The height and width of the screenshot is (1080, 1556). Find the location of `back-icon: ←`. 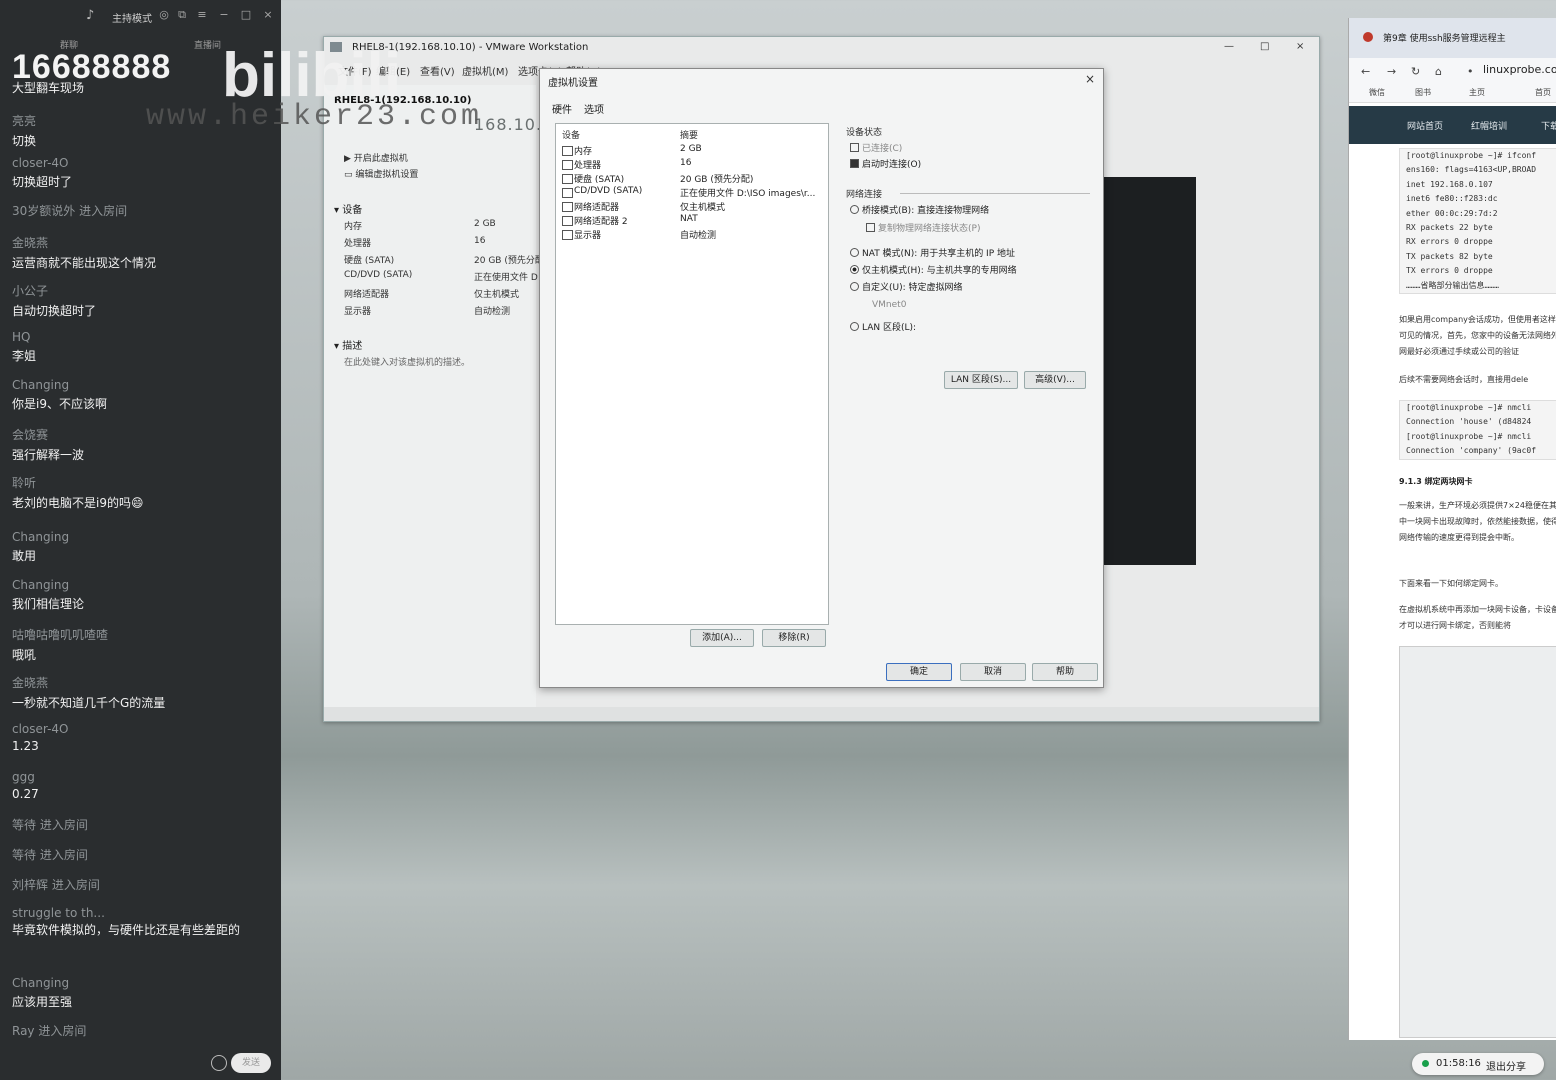

back-icon: ← is located at coordinates (1365, 71).